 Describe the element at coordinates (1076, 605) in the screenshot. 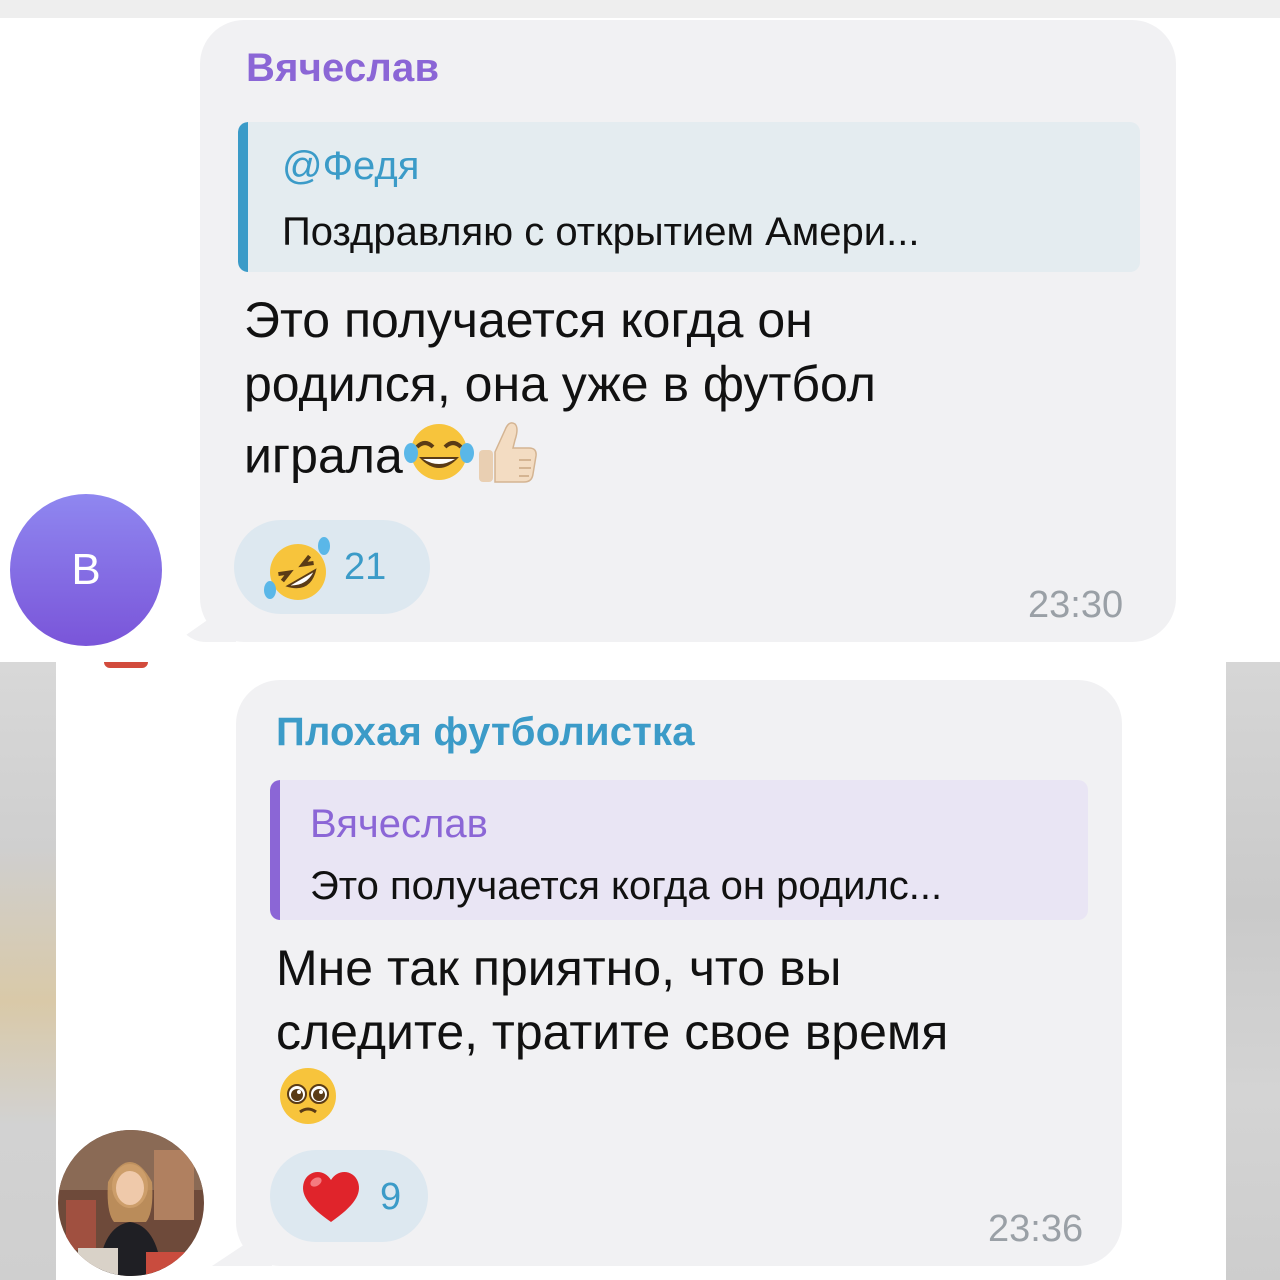

I see `message-time: 23:30` at that location.